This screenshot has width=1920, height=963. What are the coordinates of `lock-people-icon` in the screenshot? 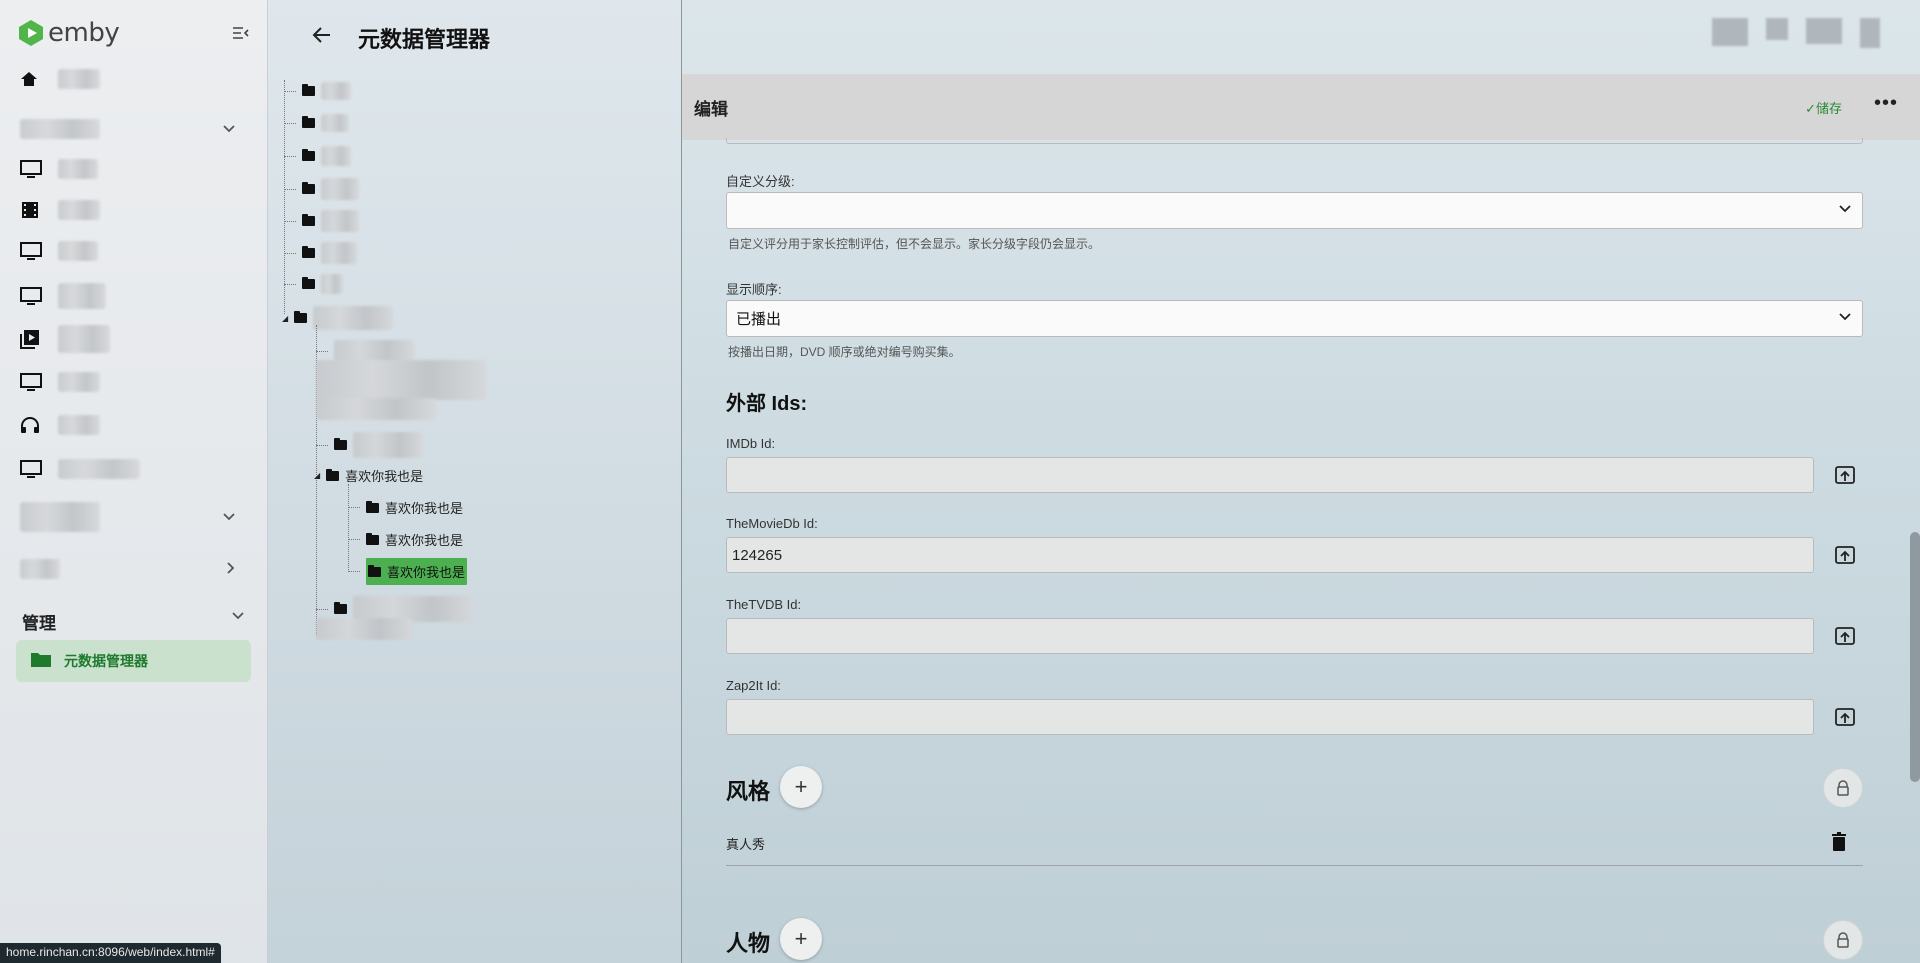 It's located at (1843, 940).